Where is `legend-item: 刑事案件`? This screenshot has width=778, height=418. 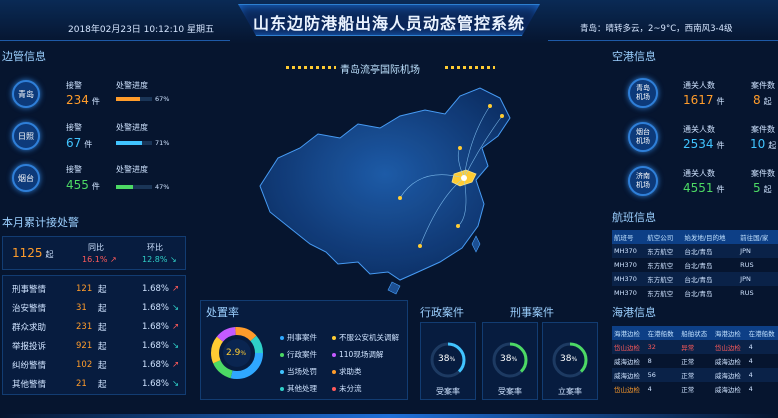
legend-item: 刑事案件 is located at coordinates (306, 337).